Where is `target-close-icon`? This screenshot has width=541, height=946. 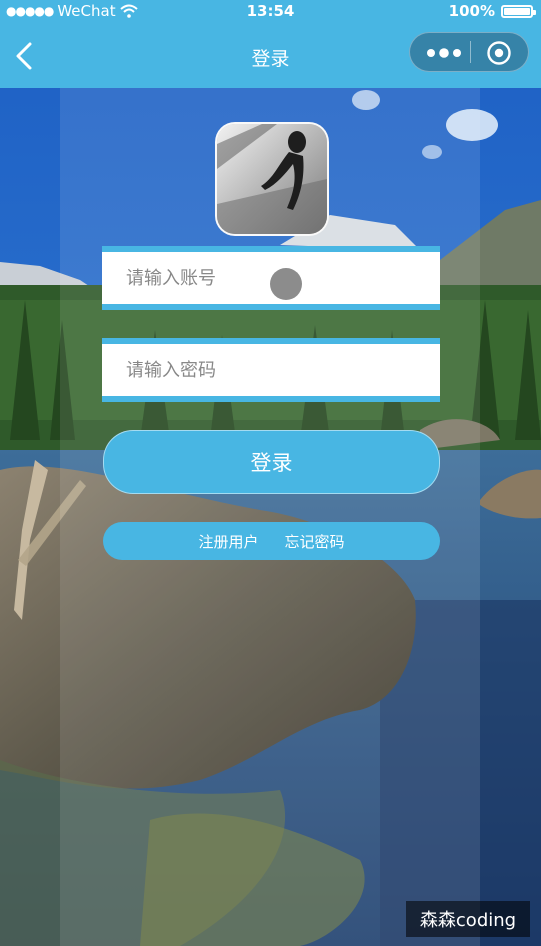
target-close-icon is located at coordinates (499, 53).